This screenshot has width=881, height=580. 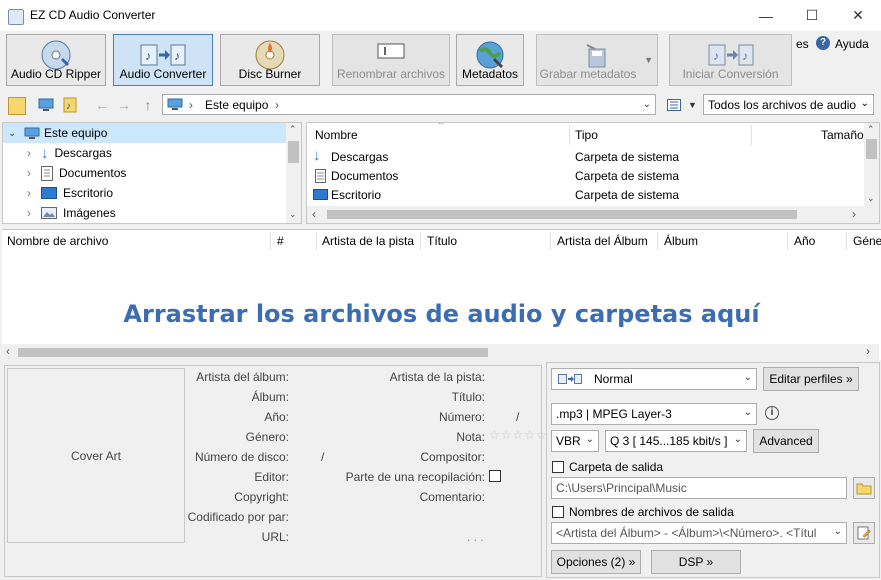 I want to click on file-list-vertical-scrollbar: ⌃ ⌄, so click(x=871, y=164).